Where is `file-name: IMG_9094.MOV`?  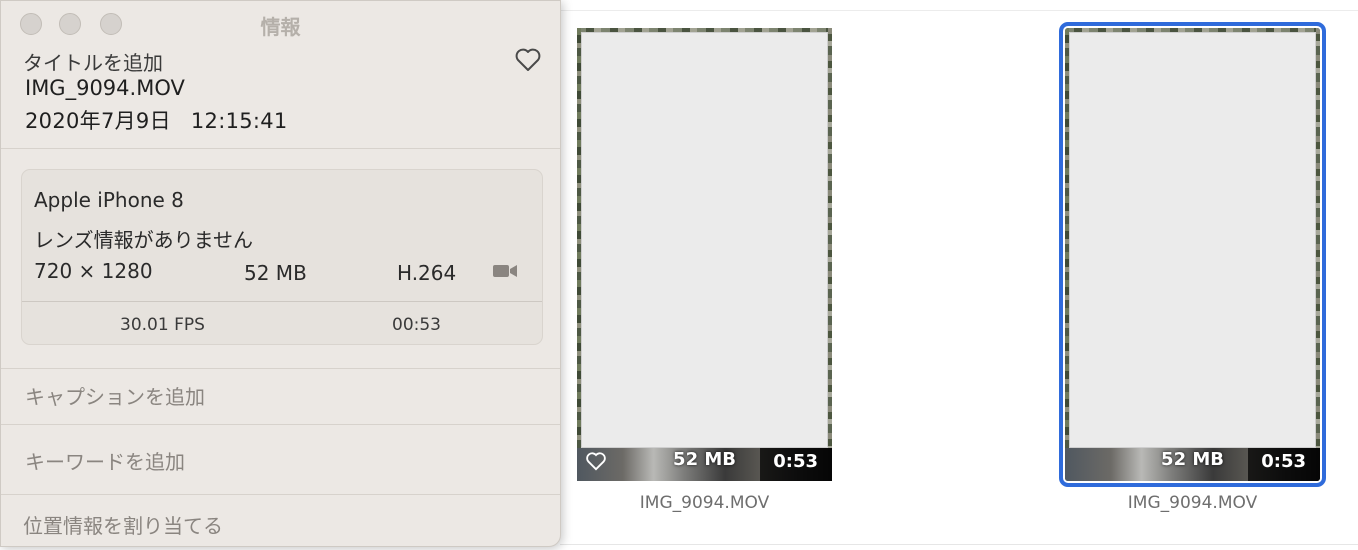 file-name: IMG_9094.MOV is located at coordinates (105, 88).